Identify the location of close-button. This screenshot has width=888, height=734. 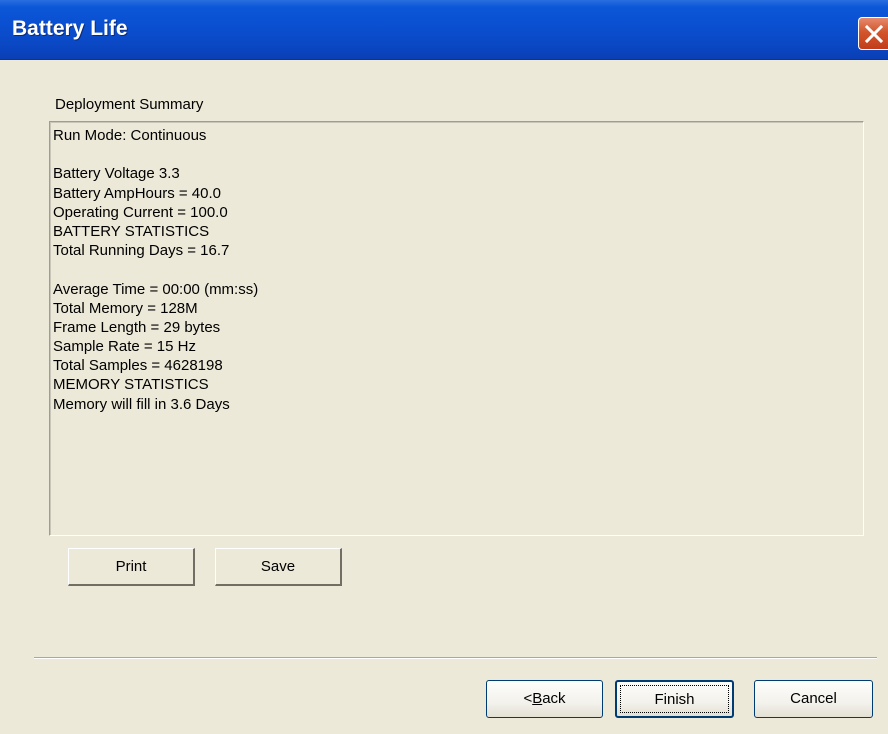
(873, 33).